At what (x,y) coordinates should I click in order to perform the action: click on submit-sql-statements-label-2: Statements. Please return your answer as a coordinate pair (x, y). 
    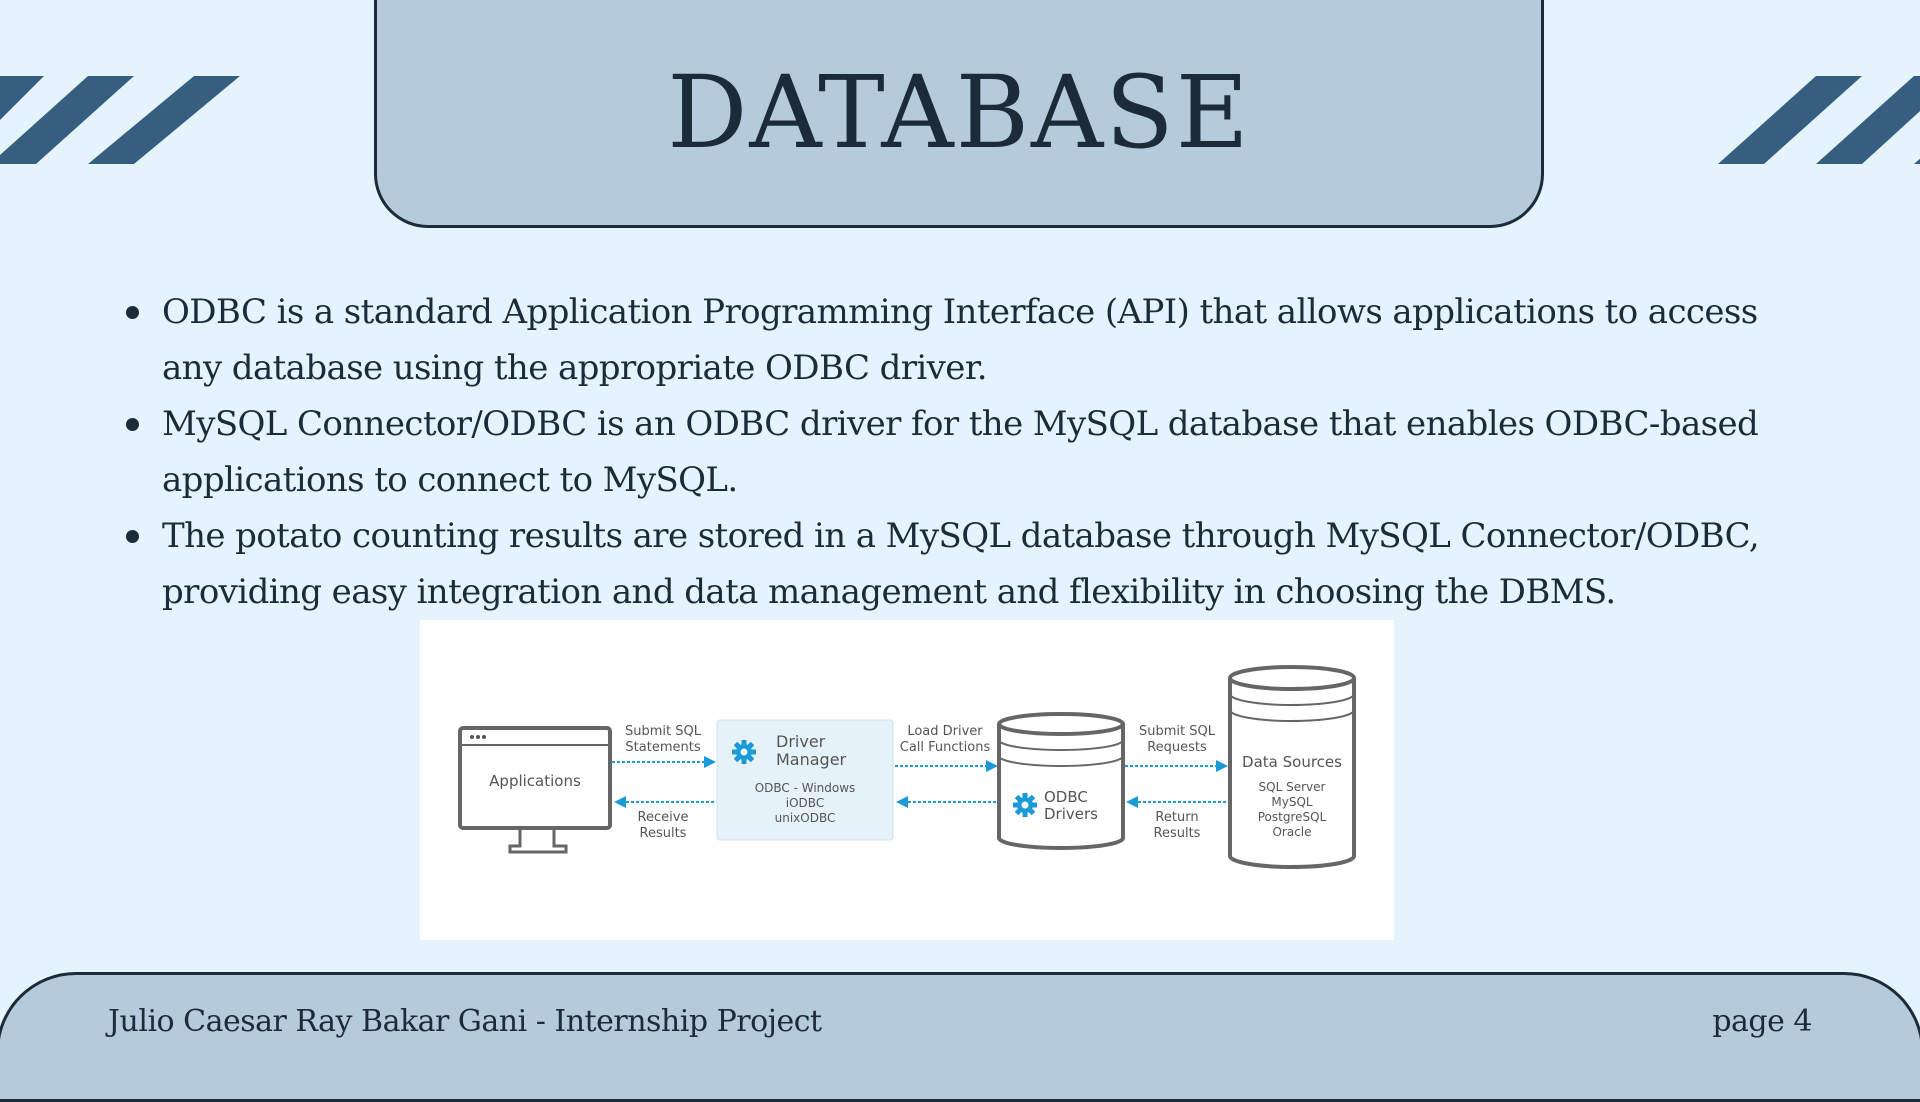
    Looking at the image, I should click on (662, 747).